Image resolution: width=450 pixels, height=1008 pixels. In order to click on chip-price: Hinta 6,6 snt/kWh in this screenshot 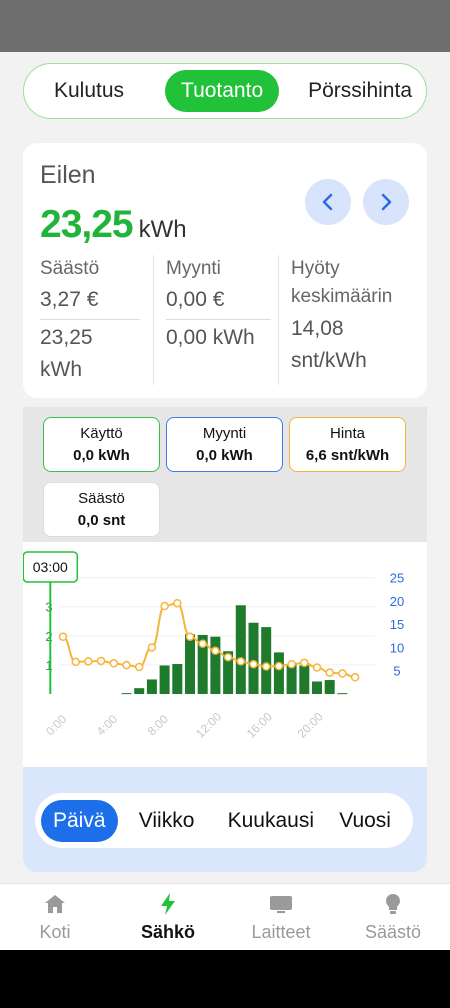, I will do `click(347, 444)`.